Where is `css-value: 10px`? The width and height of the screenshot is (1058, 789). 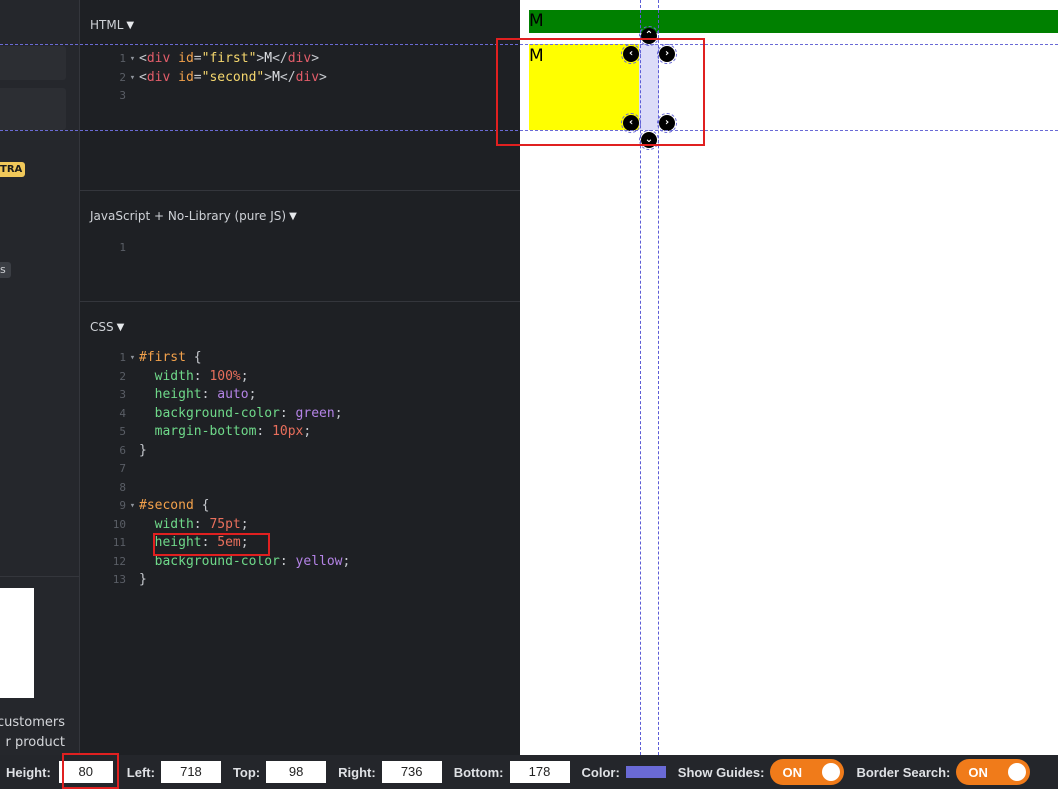
css-value: 10px is located at coordinates (288, 431).